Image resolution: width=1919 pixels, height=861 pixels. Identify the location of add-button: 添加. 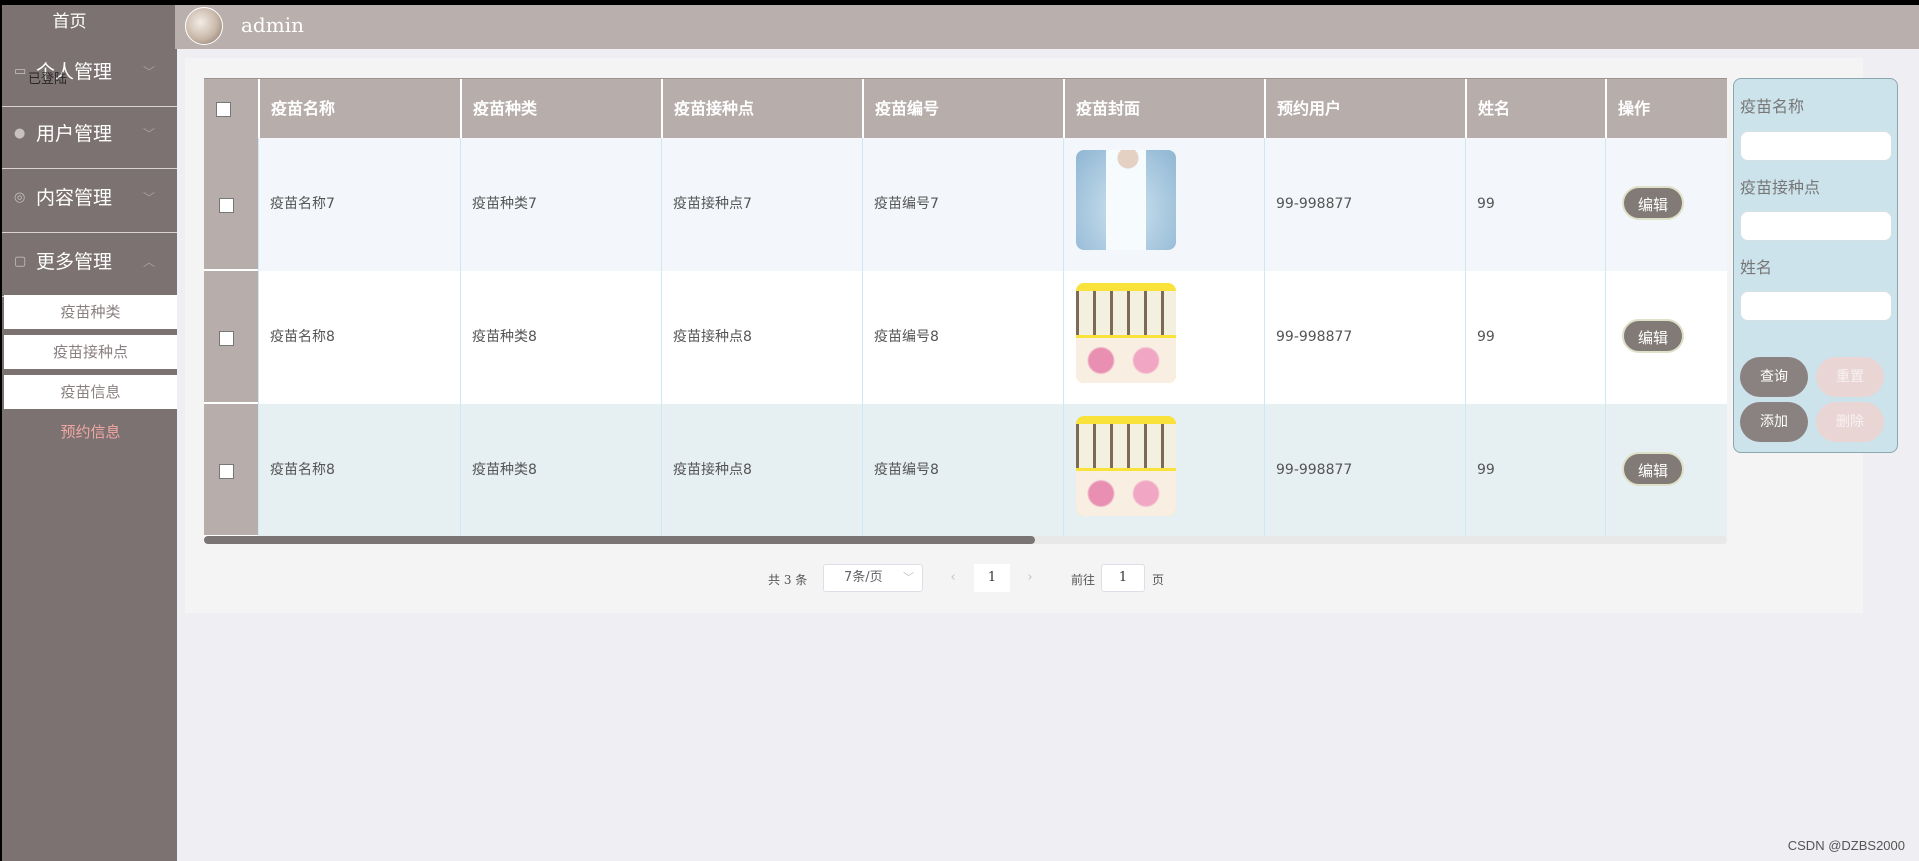
(1774, 422).